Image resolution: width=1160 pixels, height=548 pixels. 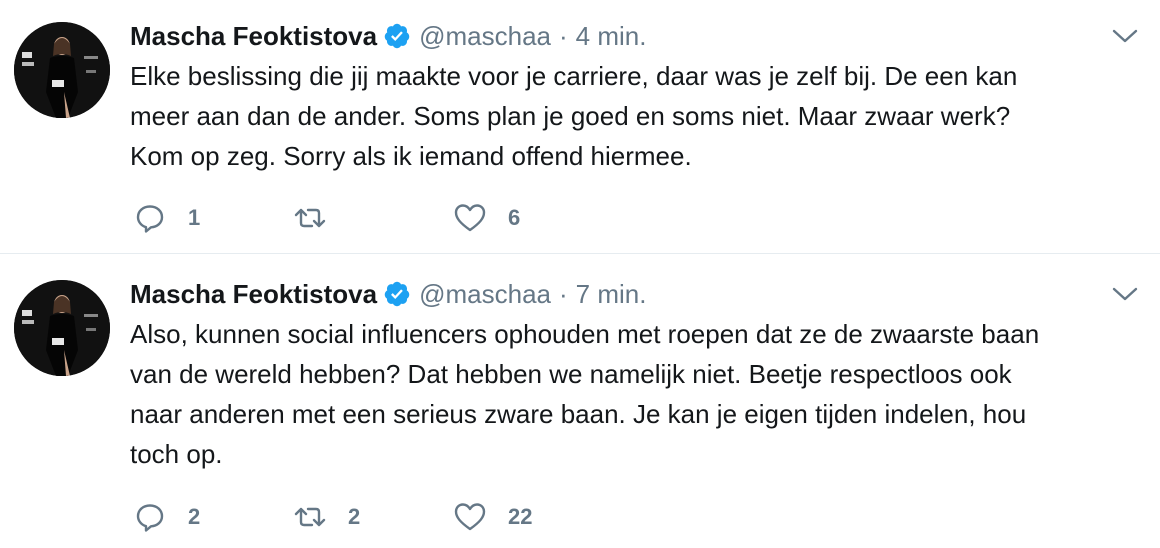 What do you see at coordinates (176, 454) in the screenshot?
I see `tweet-text-line: toch op.` at bounding box center [176, 454].